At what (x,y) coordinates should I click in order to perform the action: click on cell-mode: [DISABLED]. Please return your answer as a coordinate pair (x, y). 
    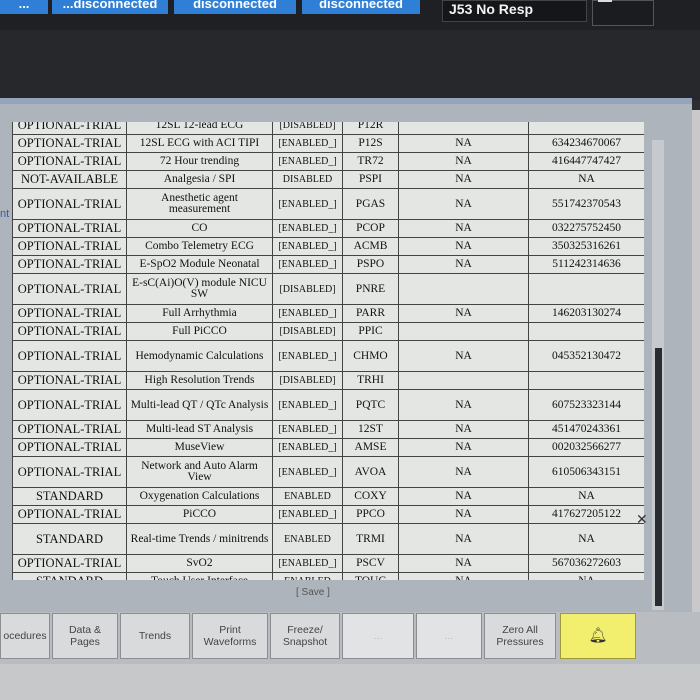
    Looking at the image, I should click on (307, 331).